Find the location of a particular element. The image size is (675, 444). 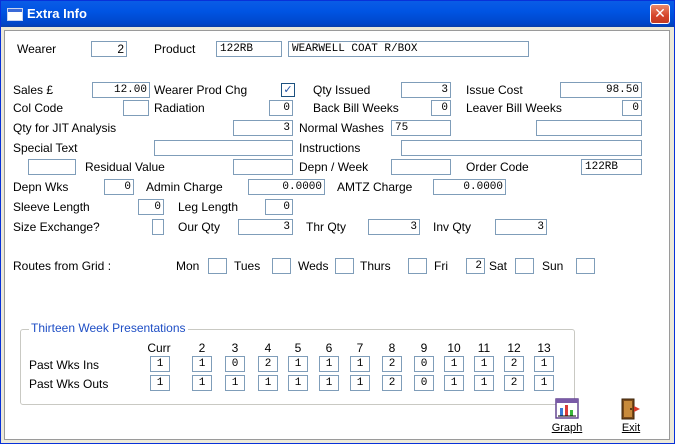

normal-washes-field: 75 is located at coordinates (421, 128).